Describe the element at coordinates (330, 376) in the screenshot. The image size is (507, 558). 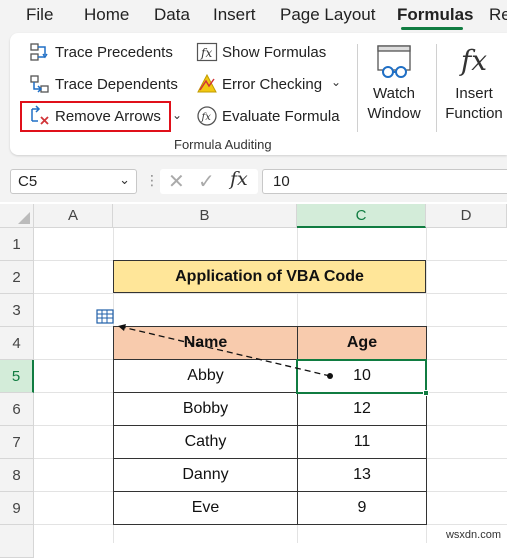
I see `arrow-origin-dot` at that location.